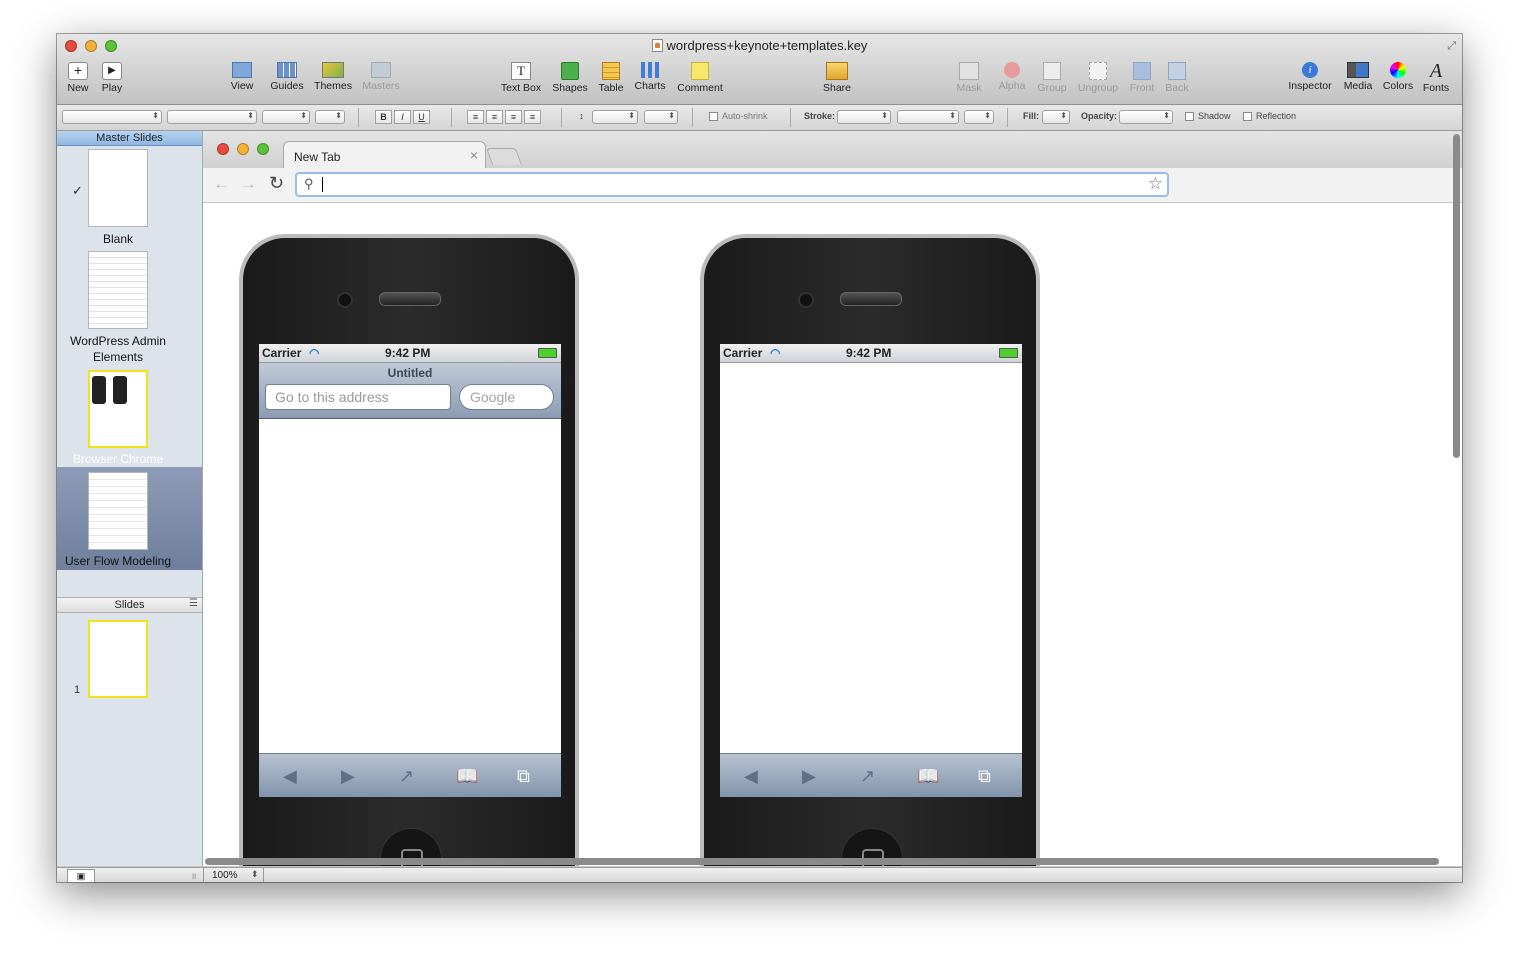  Describe the element at coordinates (212, 117) in the screenshot. I see `font-family-popup` at that location.